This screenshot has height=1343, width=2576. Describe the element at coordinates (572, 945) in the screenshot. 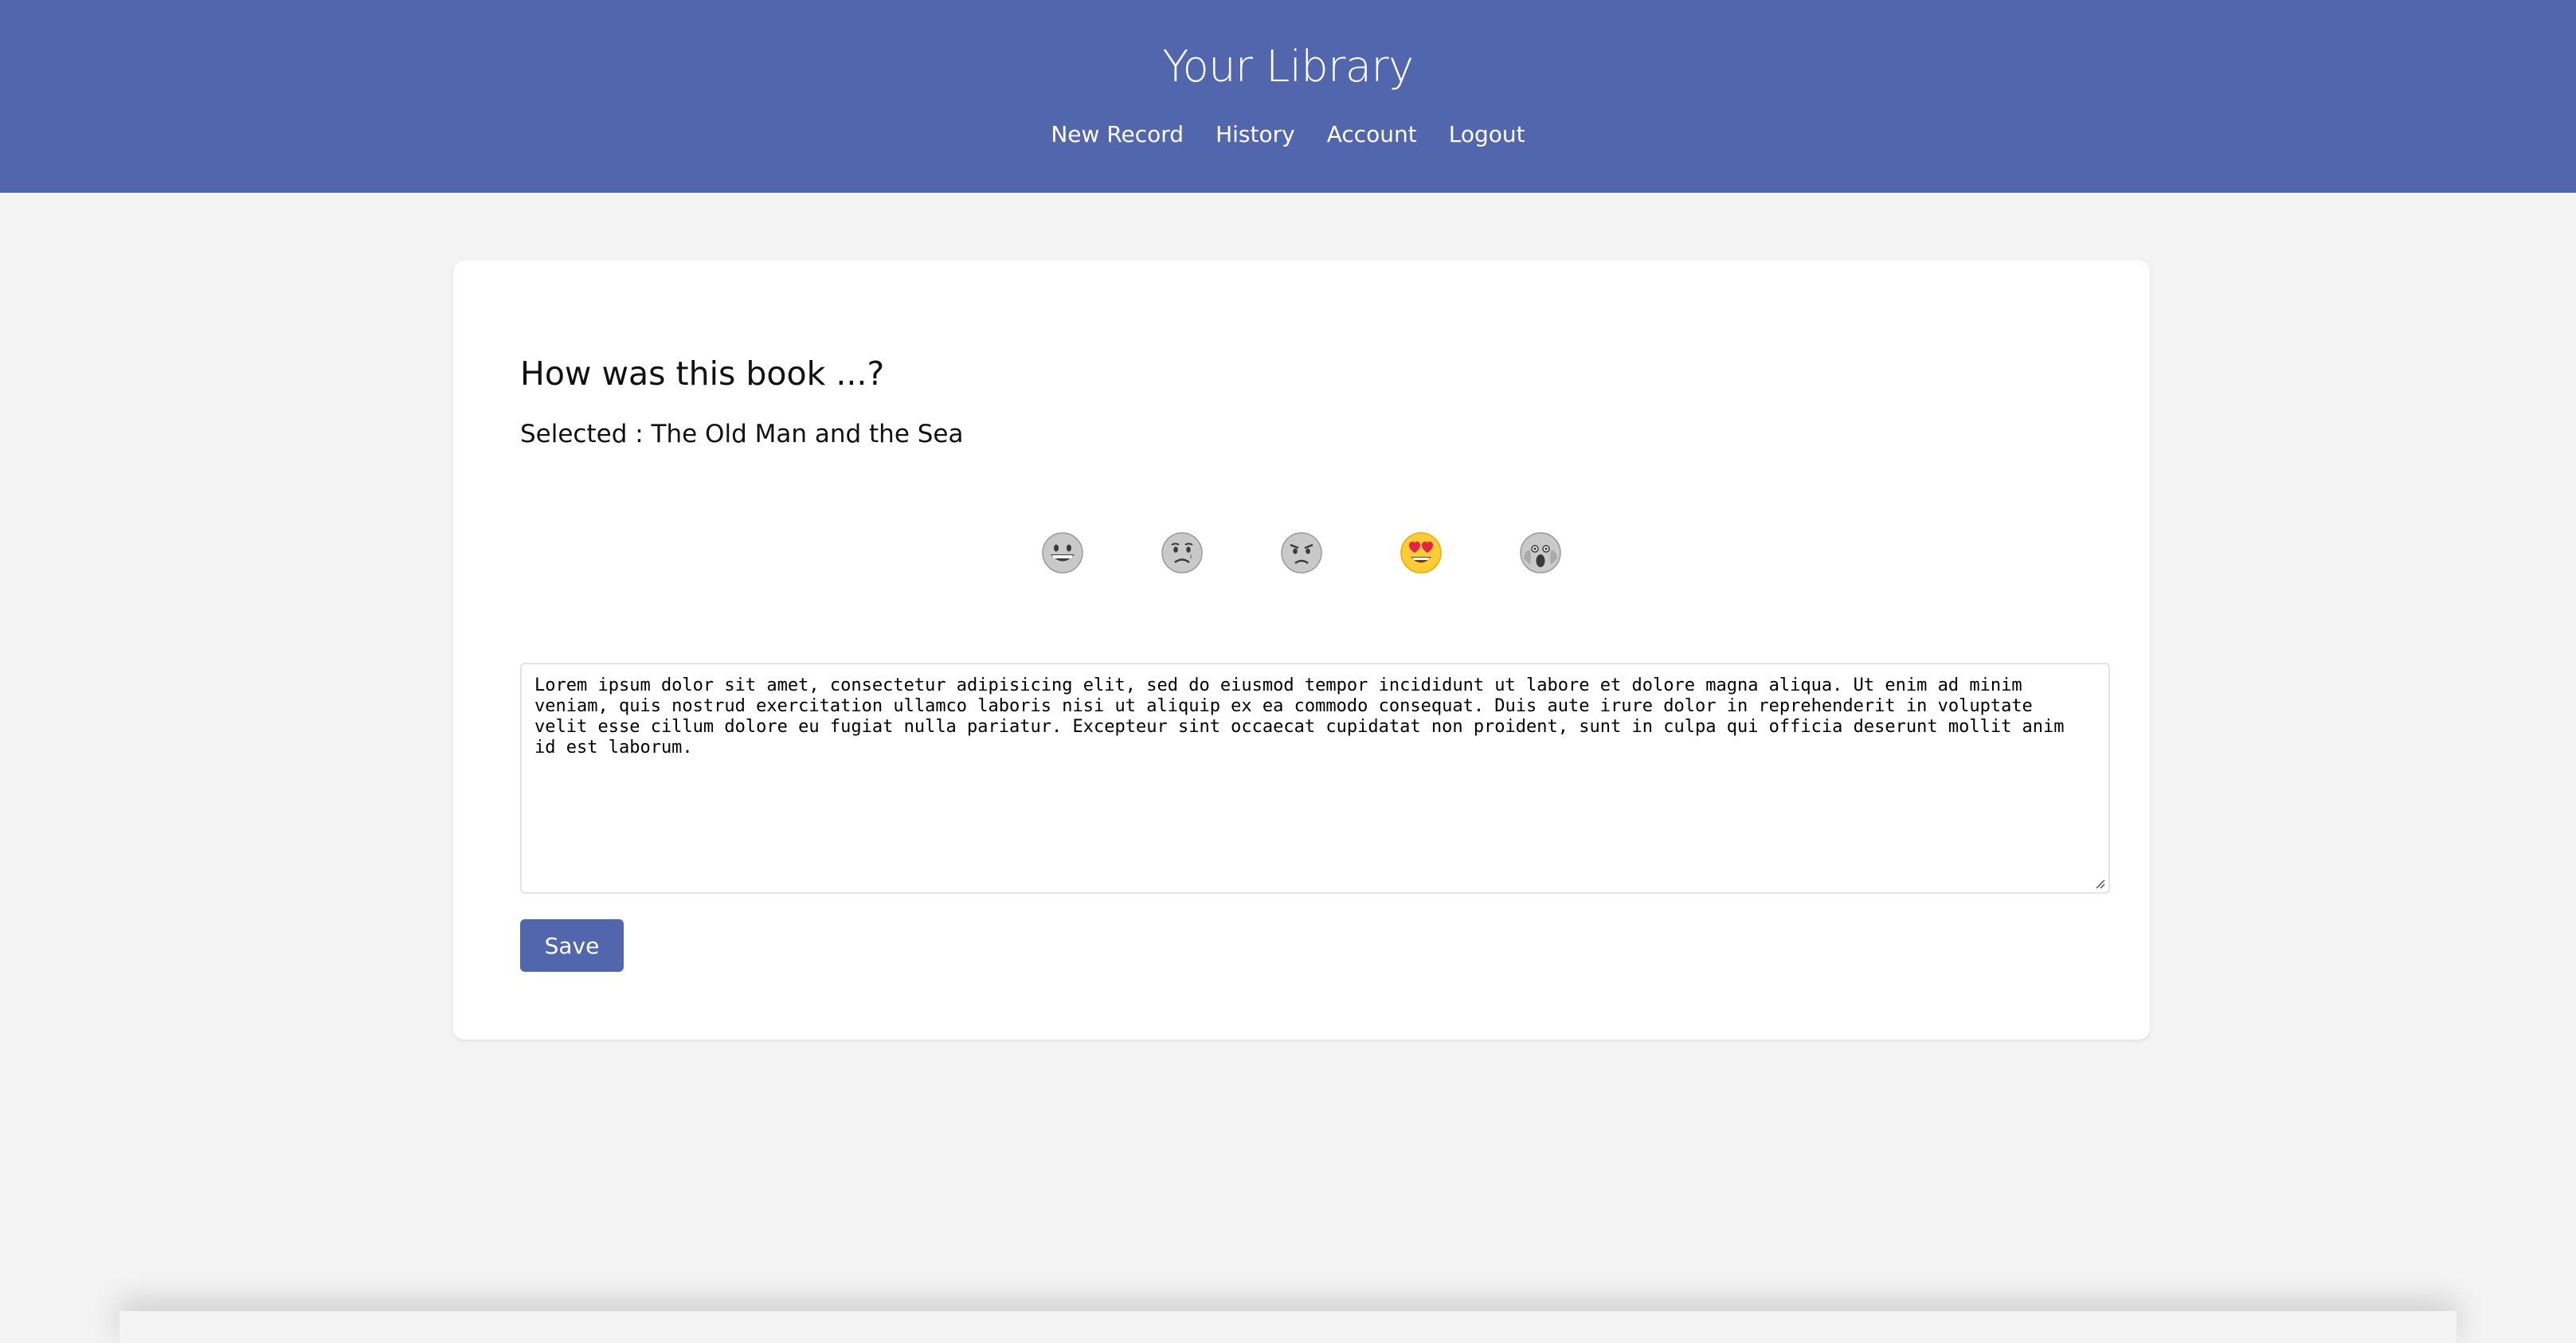

I see `save-button: Save` at that location.